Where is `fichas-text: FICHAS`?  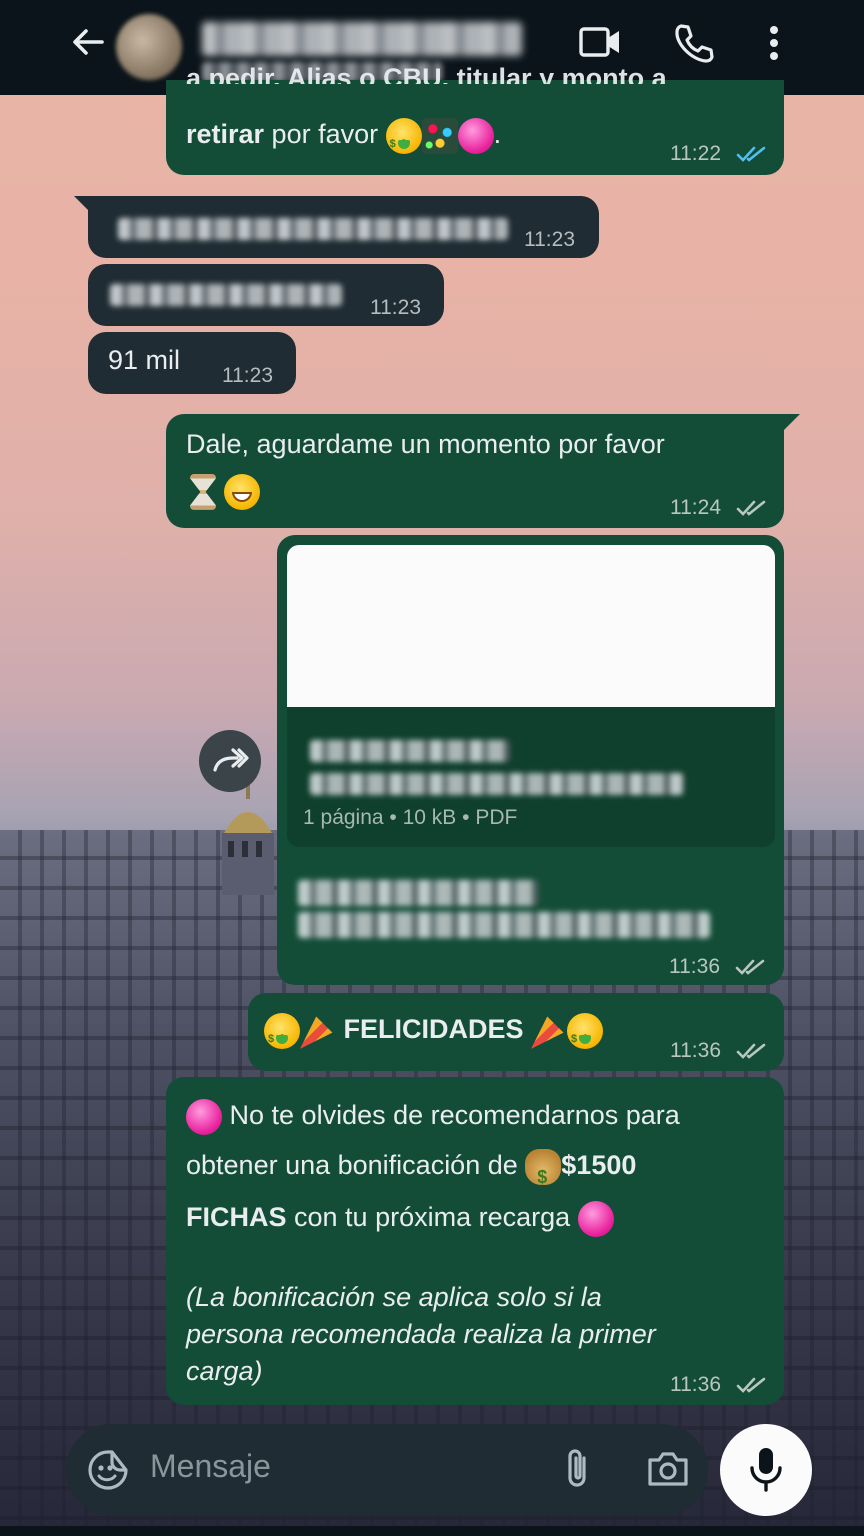 fichas-text: FICHAS is located at coordinates (236, 1217).